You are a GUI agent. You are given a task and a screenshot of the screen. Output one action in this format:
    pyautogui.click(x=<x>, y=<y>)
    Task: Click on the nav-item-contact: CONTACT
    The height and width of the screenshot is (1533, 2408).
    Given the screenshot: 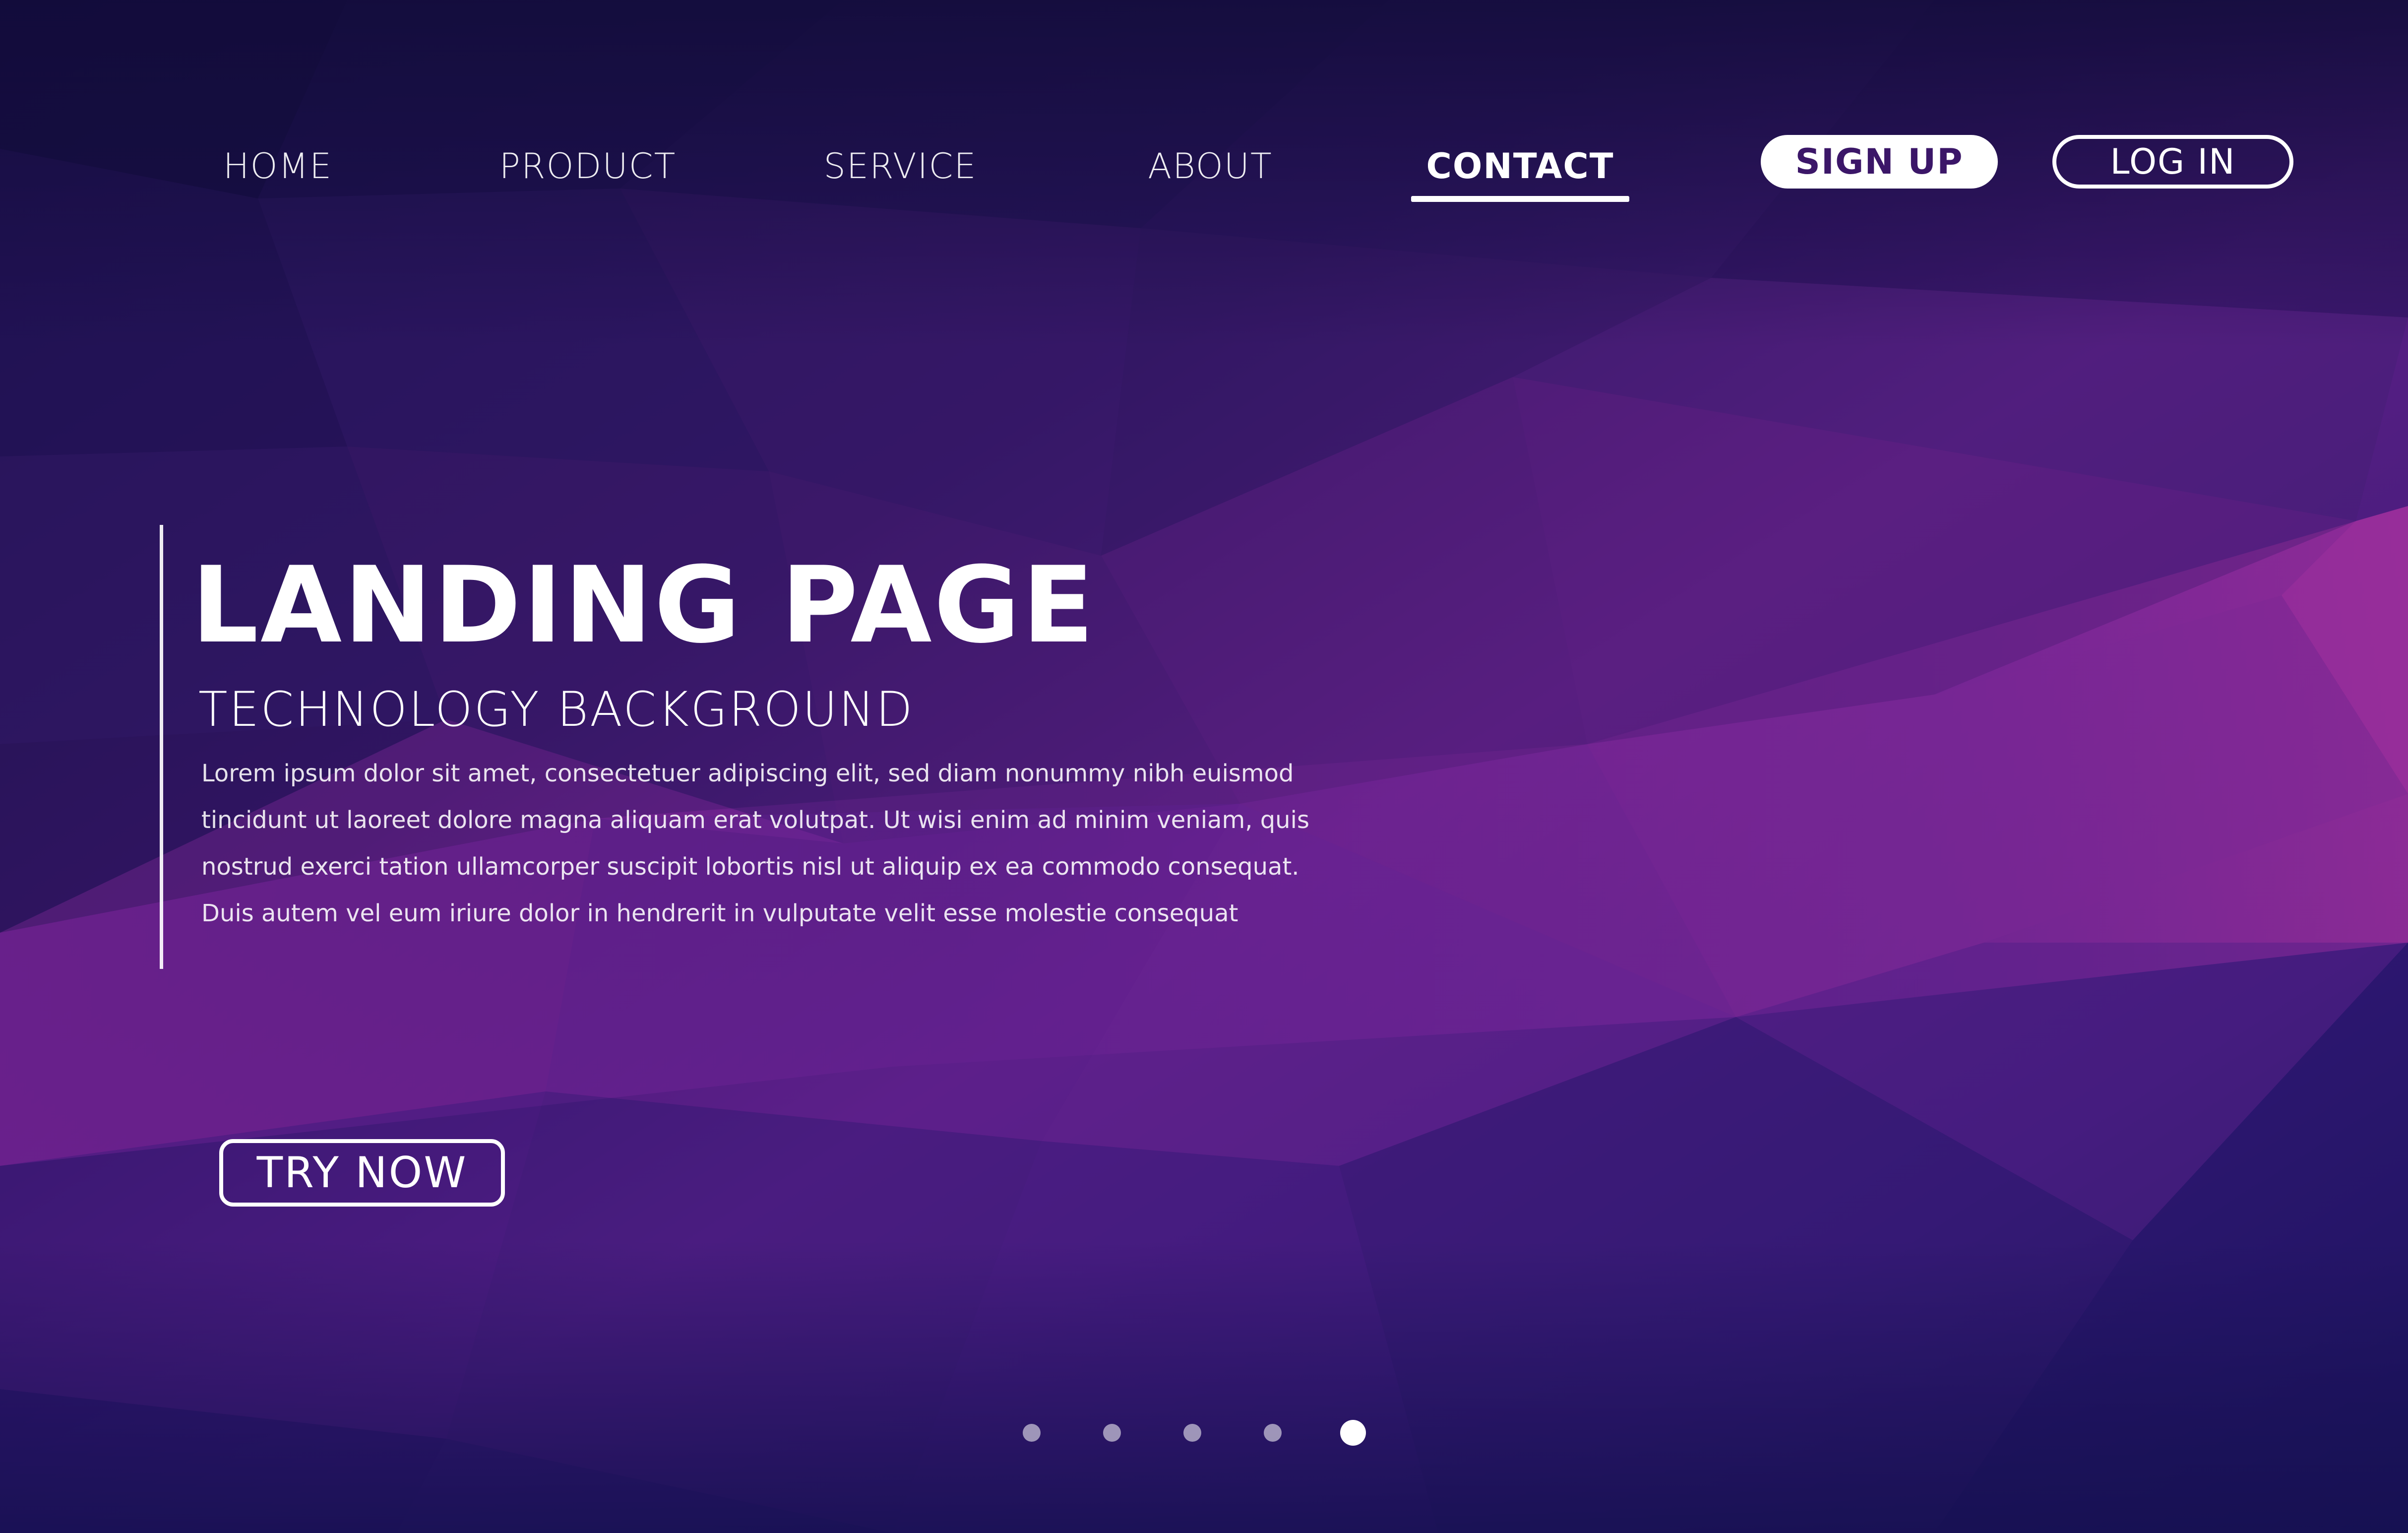 What is the action you would take?
    pyautogui.click(x=1520, y=166)
    